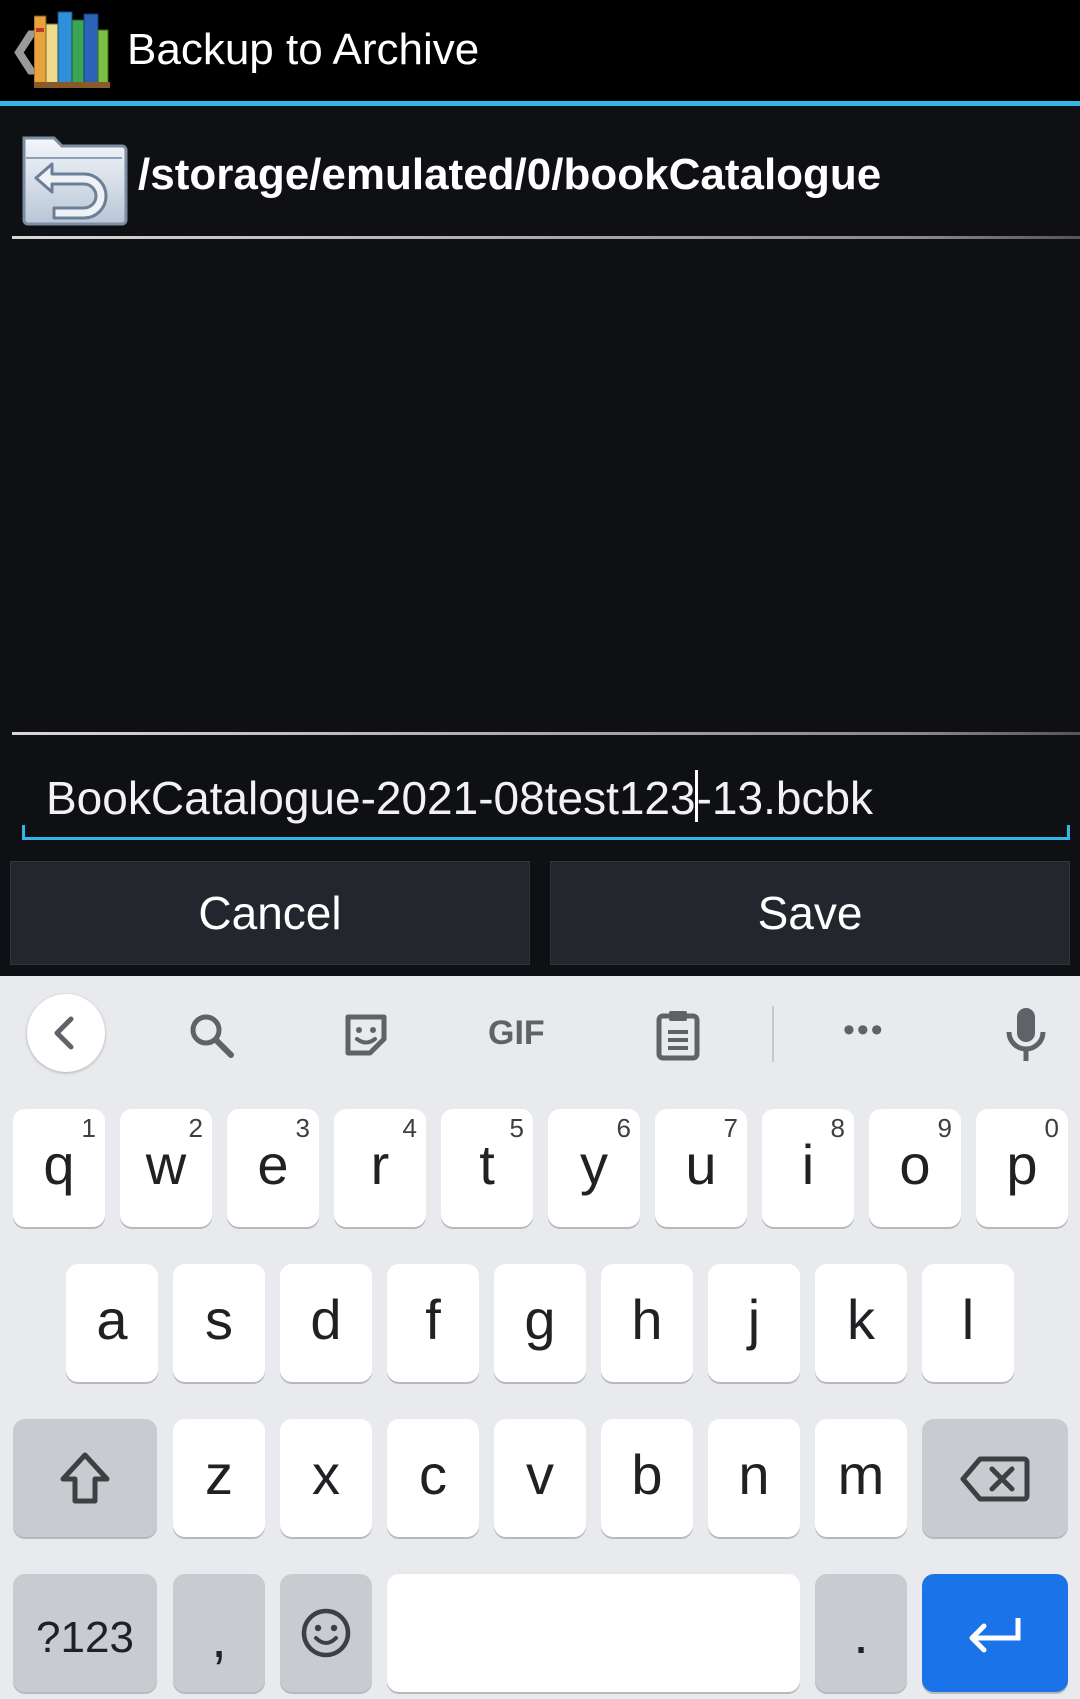 The height and width of the screenshot is (1699, 1080). I want to click on key-u: u7, so click(701, 1168).